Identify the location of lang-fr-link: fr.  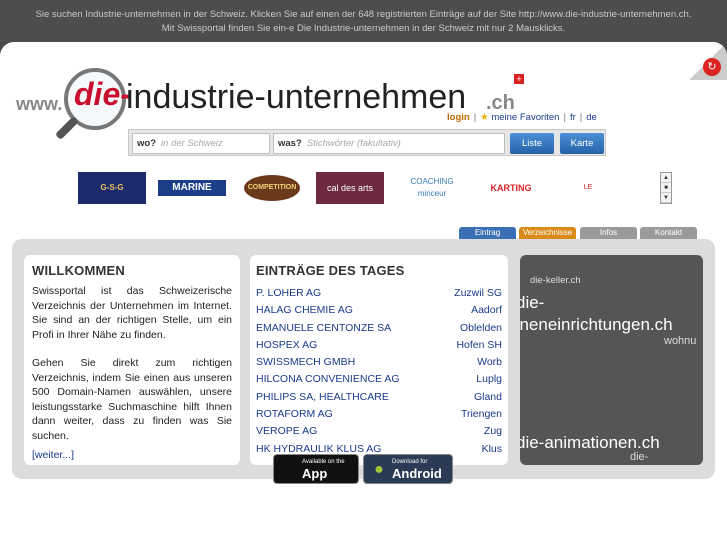
(573, 117).